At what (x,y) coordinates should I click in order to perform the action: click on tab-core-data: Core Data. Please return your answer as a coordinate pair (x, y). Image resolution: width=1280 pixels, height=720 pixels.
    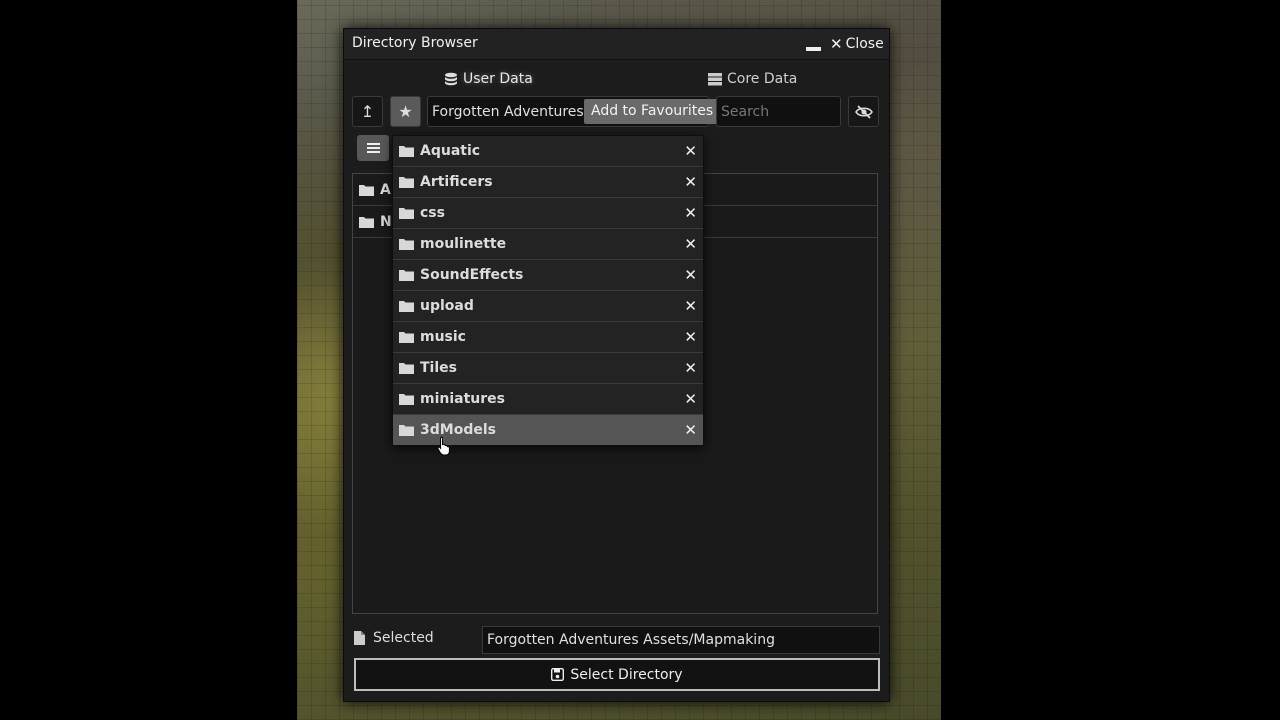
    Looking at the image, I should click on (752, 79).